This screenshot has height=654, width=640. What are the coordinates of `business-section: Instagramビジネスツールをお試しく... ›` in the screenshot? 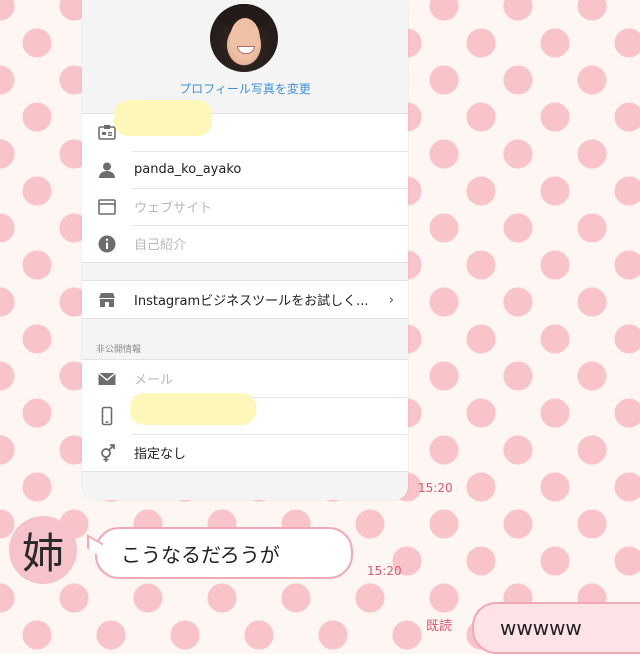 It's located at (245, 299).